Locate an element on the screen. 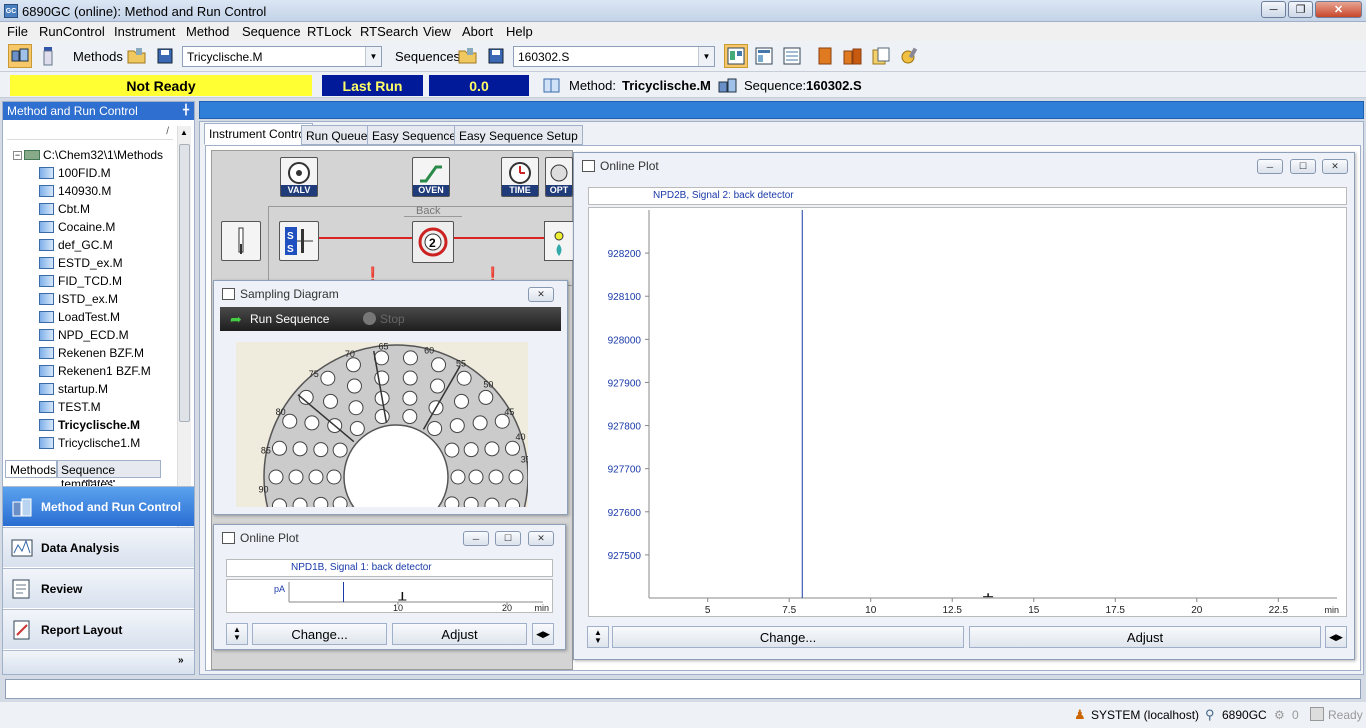 The height and width of the screenshot is (728, 1366). scroll-thumb is located at coordinates (184, 283).